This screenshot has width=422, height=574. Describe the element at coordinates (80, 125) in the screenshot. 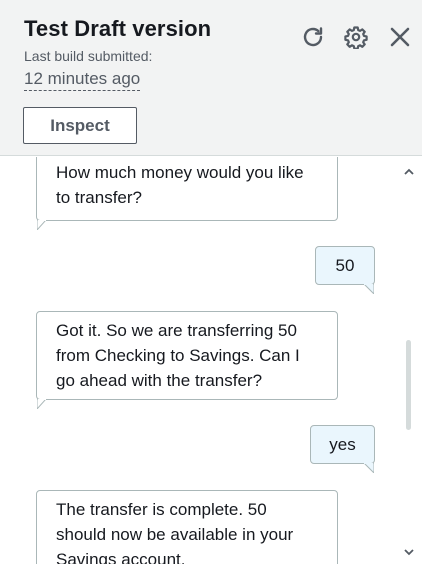

I see `inspect-button: Inspect` at that location.